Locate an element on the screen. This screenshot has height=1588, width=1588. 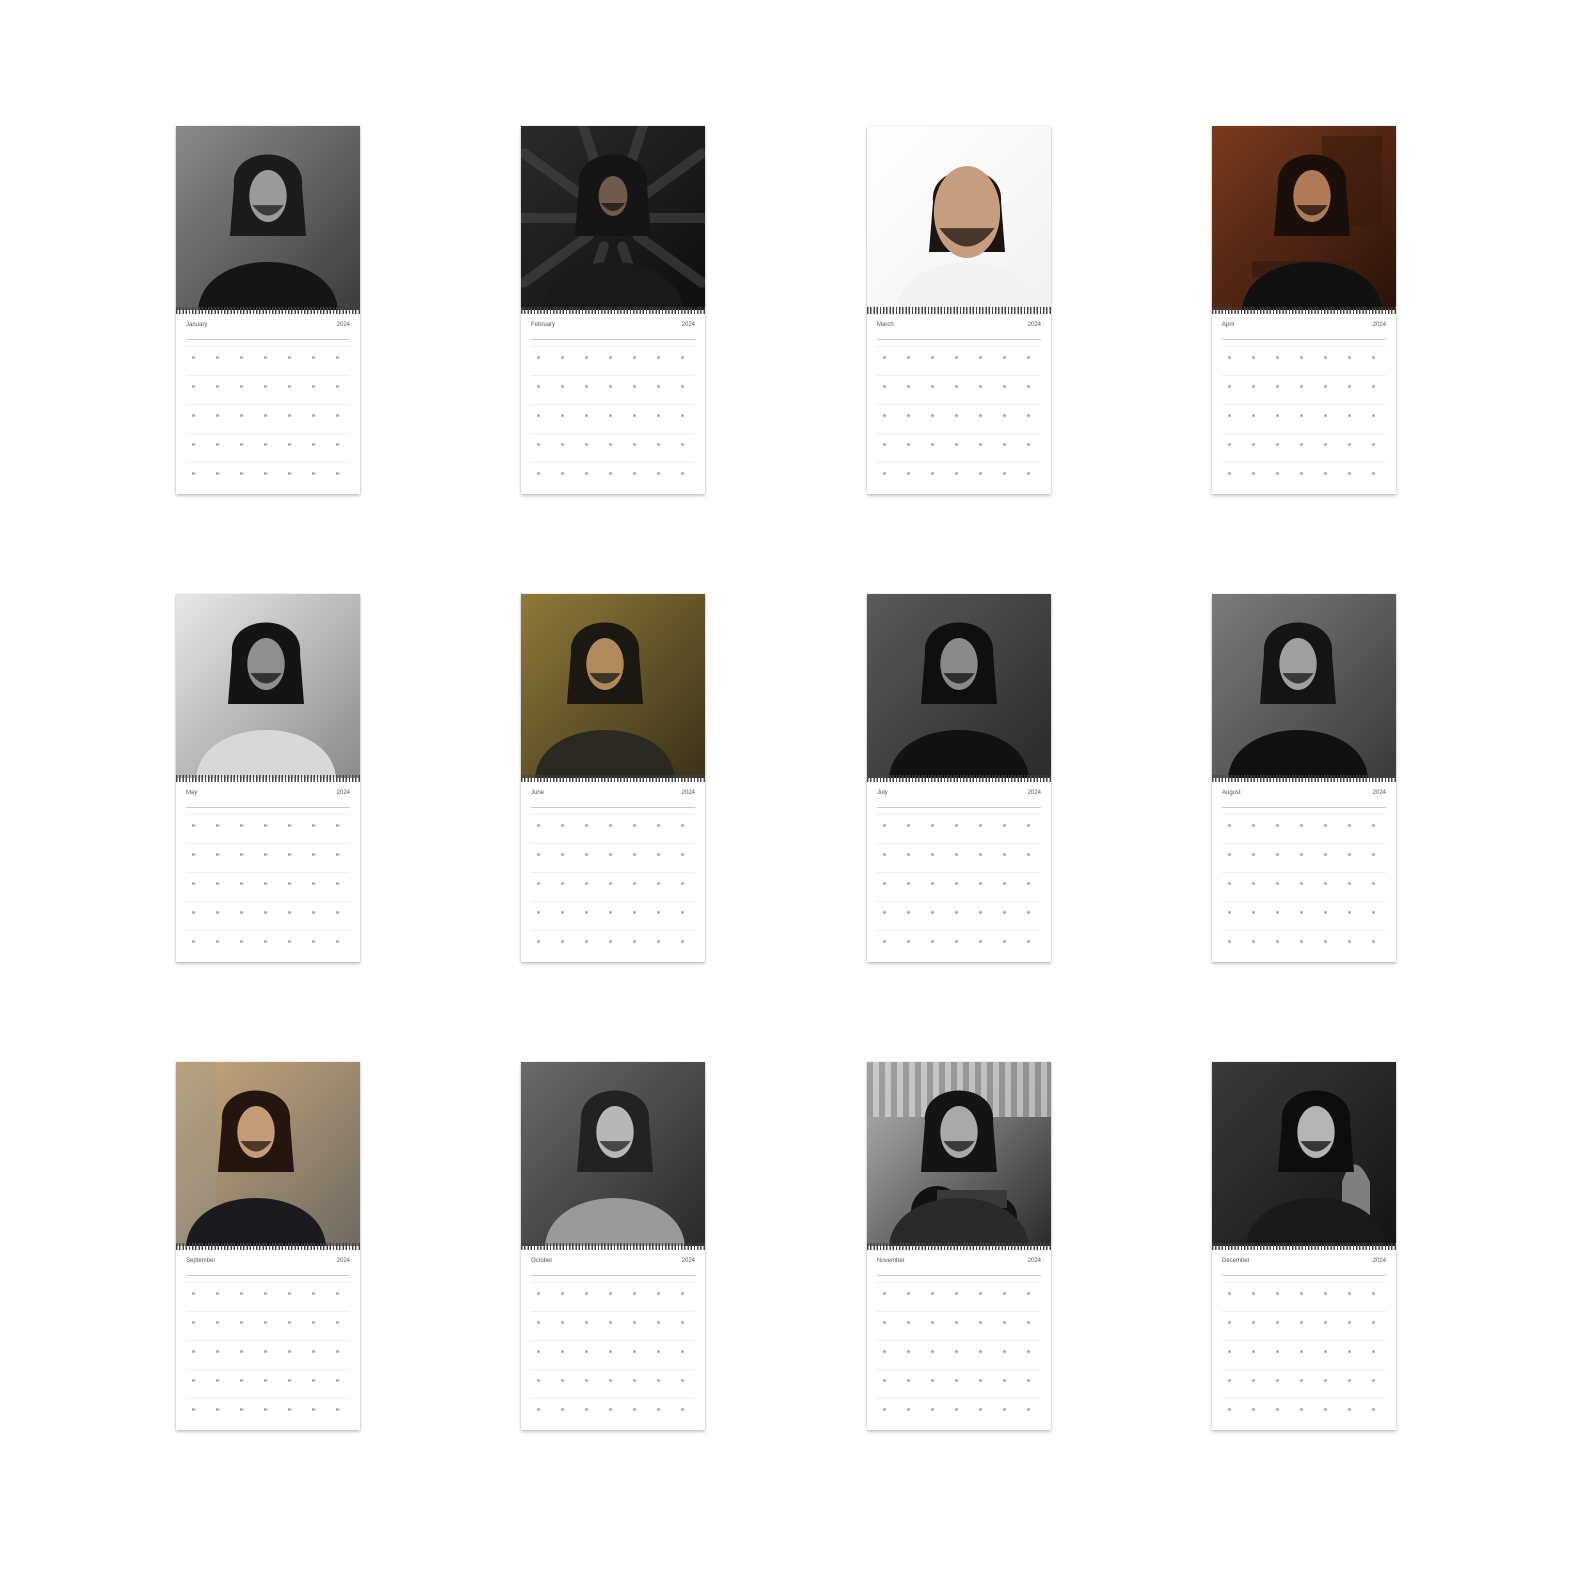
calendar-page: June 2024 is located at coordinates (613, 778).